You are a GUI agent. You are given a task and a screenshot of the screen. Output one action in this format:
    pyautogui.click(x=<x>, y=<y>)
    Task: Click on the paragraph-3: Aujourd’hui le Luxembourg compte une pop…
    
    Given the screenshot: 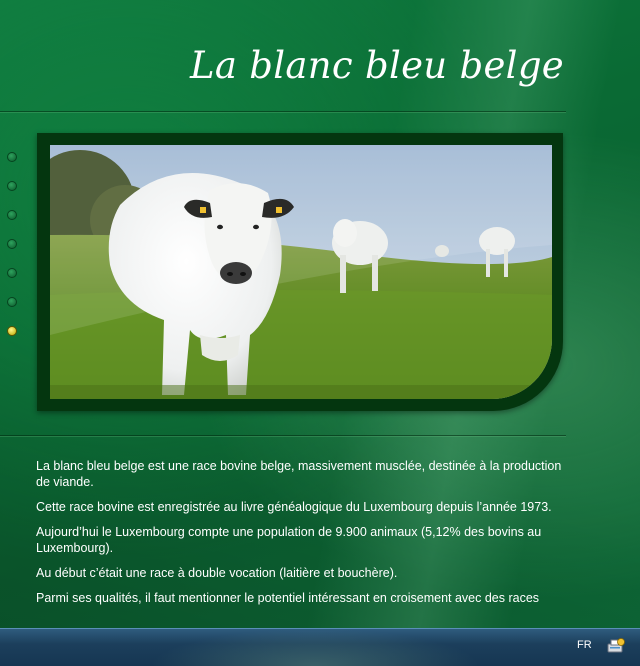 What is the action you would take?
    pyautogui.click(x=289, y=540)
    